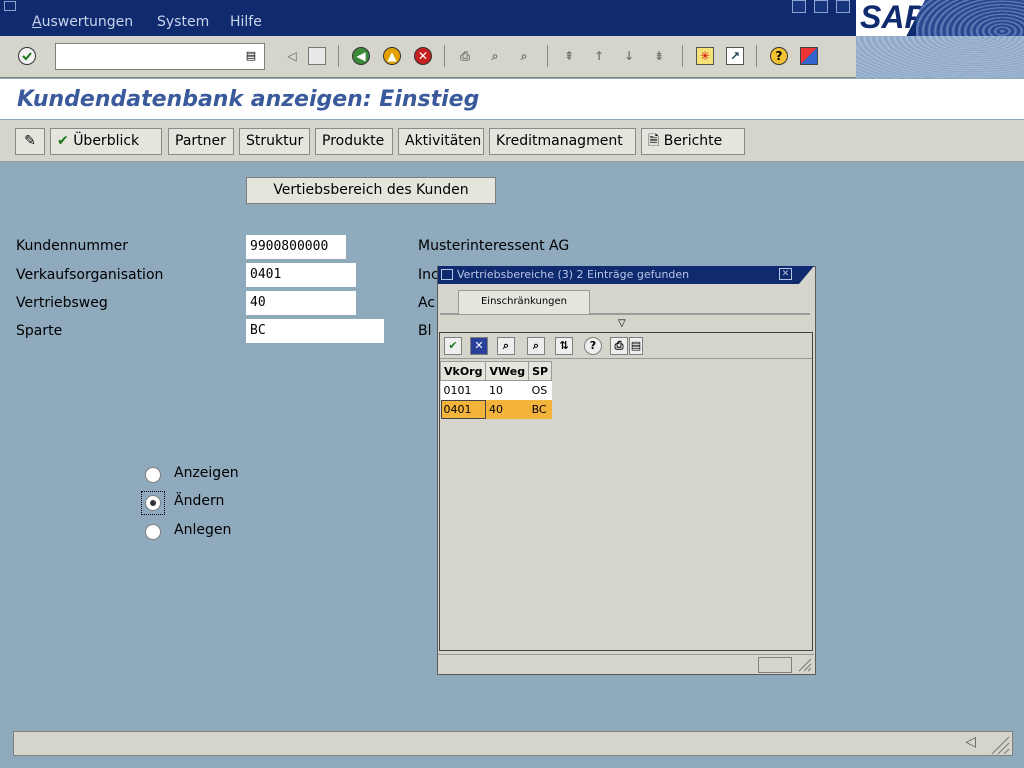 This screenshot has width=1024, height=768. Describe the element at coordinates (507, 390) in the screenshot. I see `cell-vweg: 10` at that location.